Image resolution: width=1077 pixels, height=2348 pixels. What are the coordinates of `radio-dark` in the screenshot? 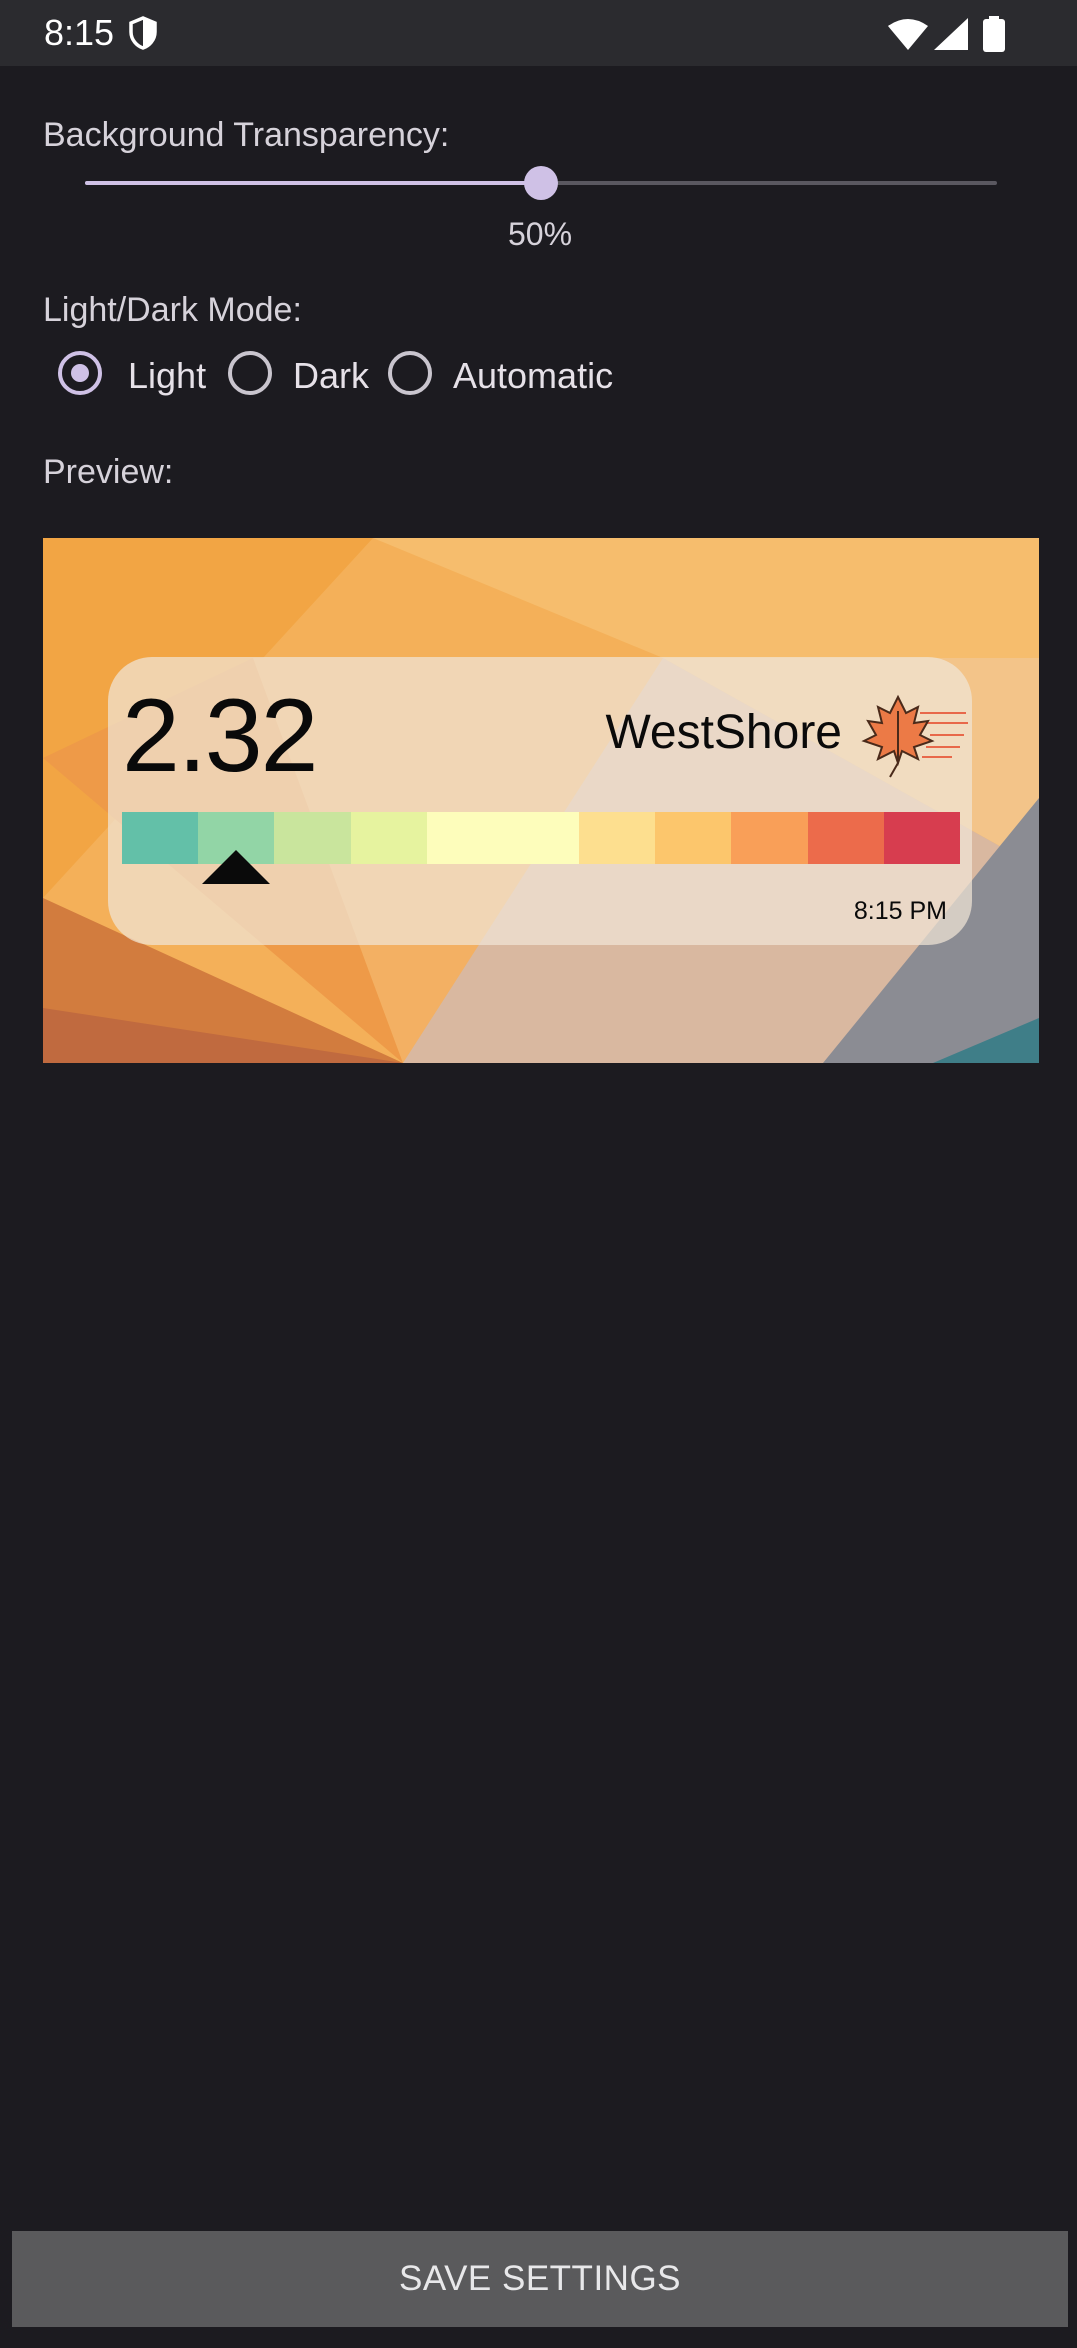 It's located at (250, 373).